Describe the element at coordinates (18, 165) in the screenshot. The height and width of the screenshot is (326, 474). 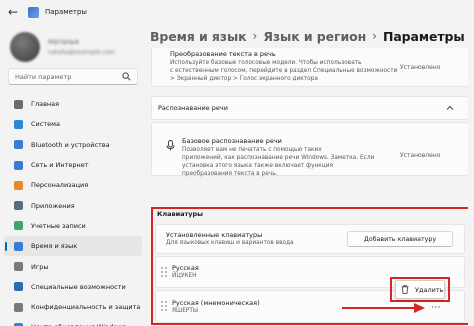
I see `network-icon` at that location.